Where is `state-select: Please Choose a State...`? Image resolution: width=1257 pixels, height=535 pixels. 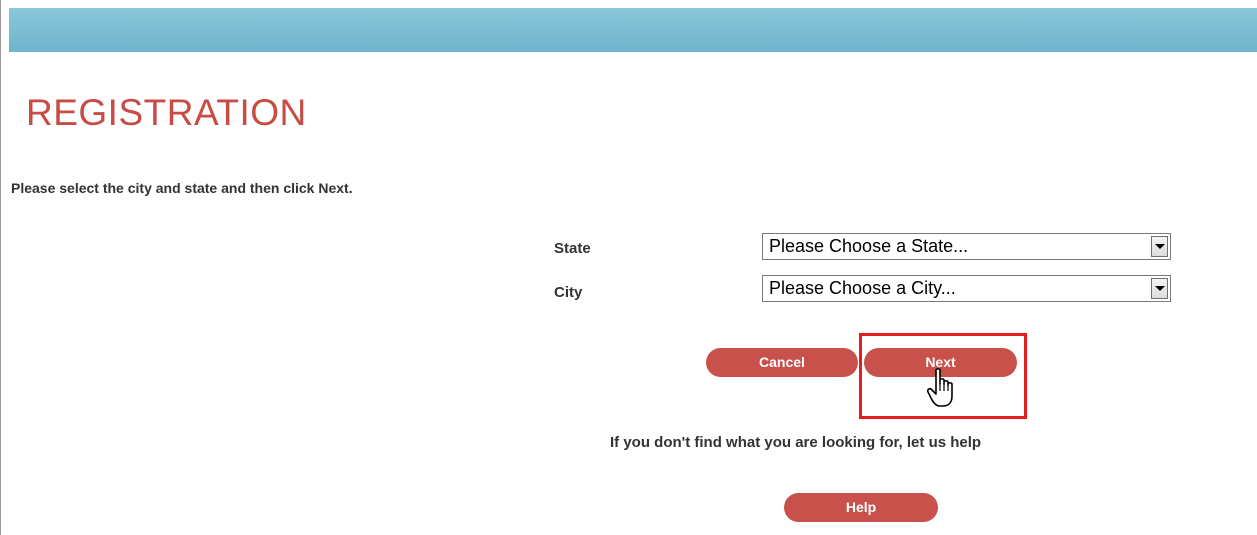
state-select: Please Choose a State... is located at coordinates (966, 246).